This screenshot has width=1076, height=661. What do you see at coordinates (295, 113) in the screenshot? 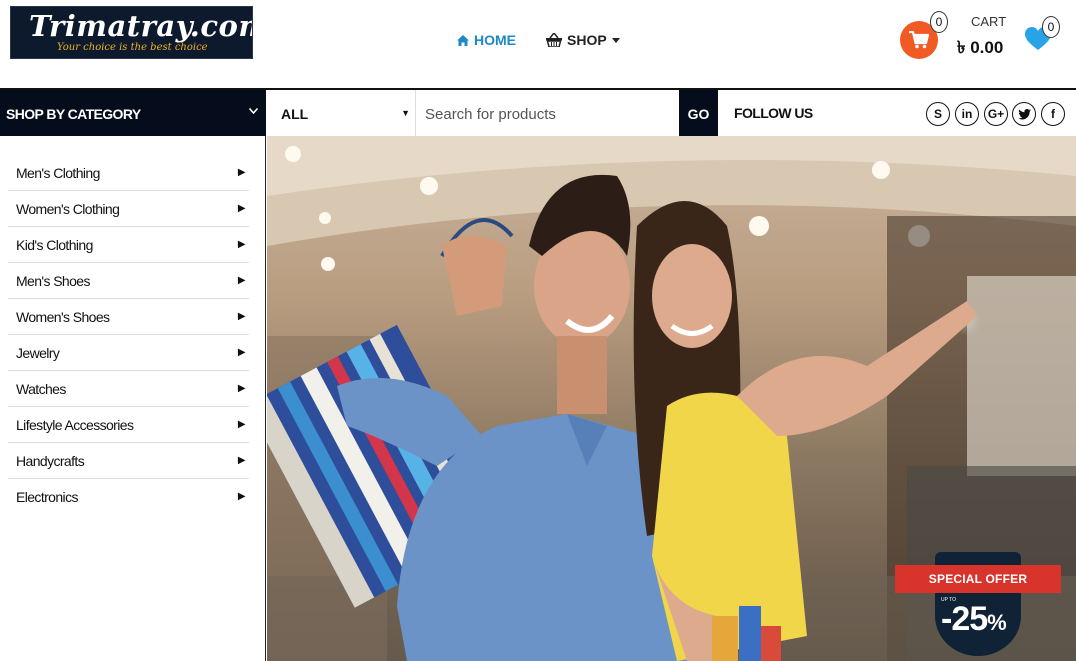
I see `search-category-value: ALL` at bounding box center [295, 113].